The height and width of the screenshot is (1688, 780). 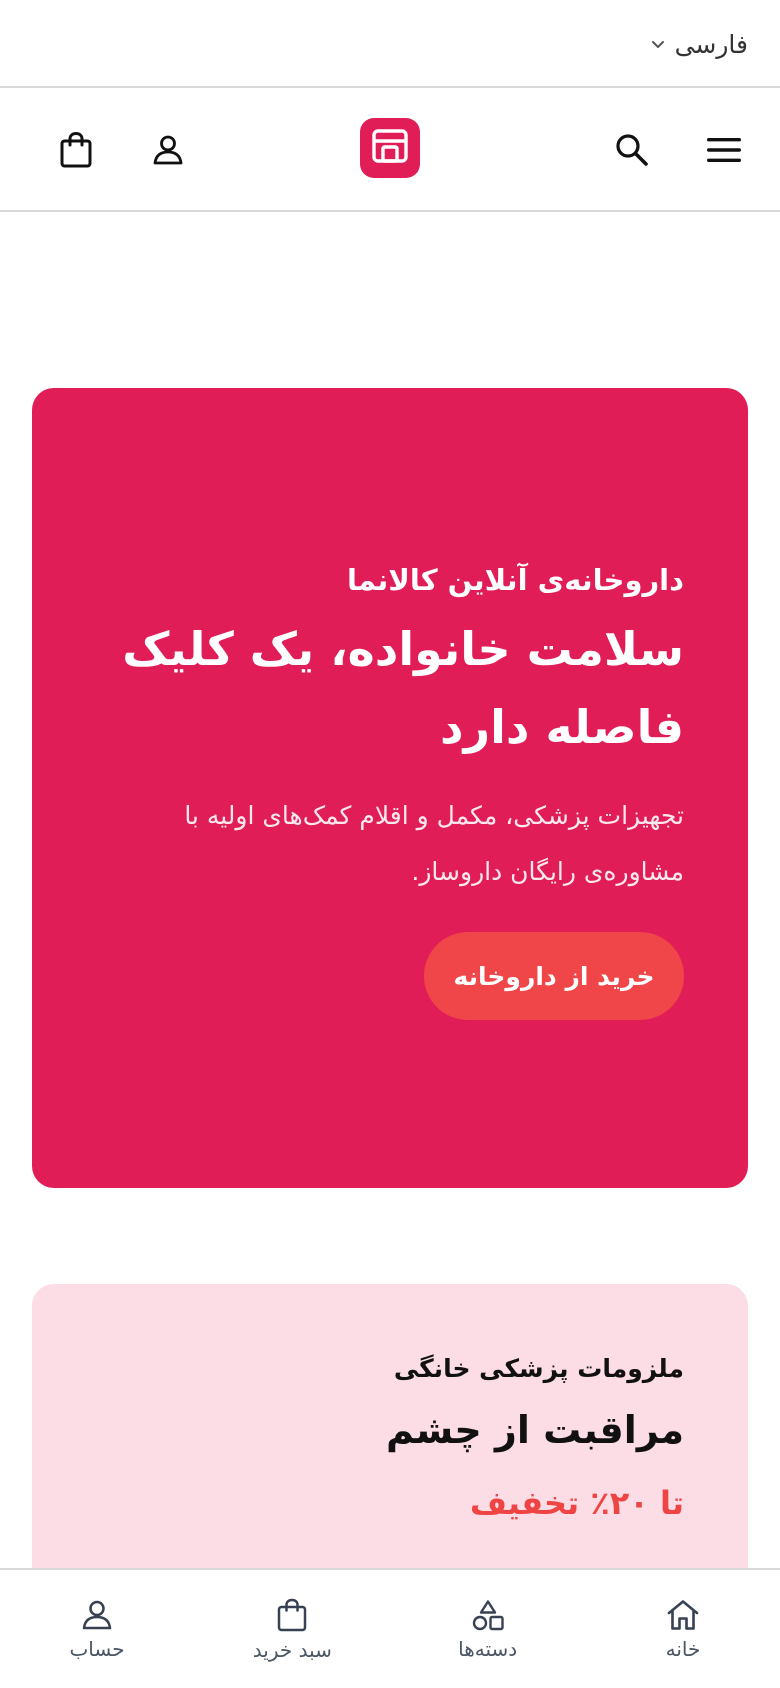 I want to click on nav-label-account: حساب, so click(x=97, y=1649).